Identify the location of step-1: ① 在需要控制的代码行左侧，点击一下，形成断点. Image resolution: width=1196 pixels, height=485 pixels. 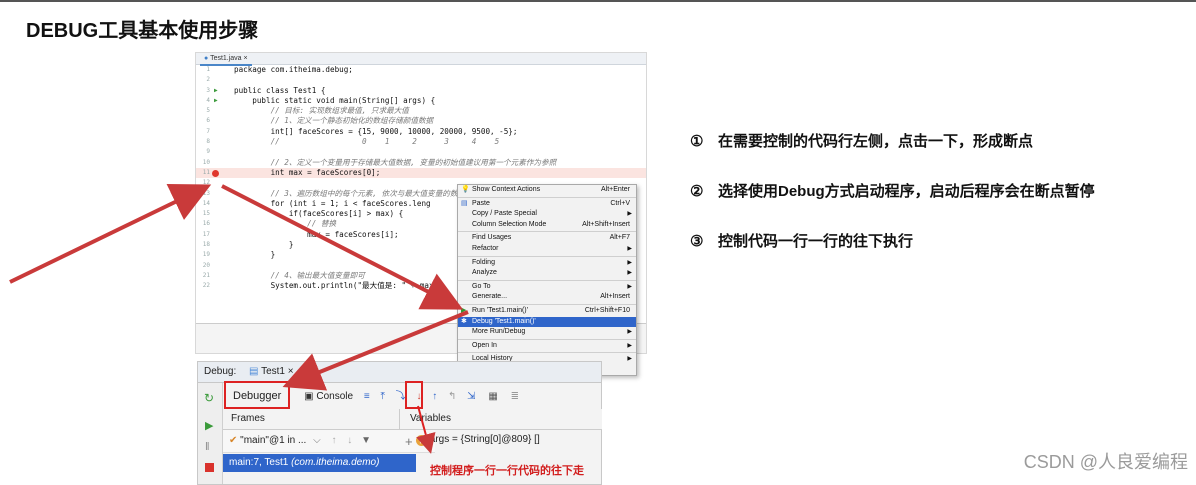
(861, 140).